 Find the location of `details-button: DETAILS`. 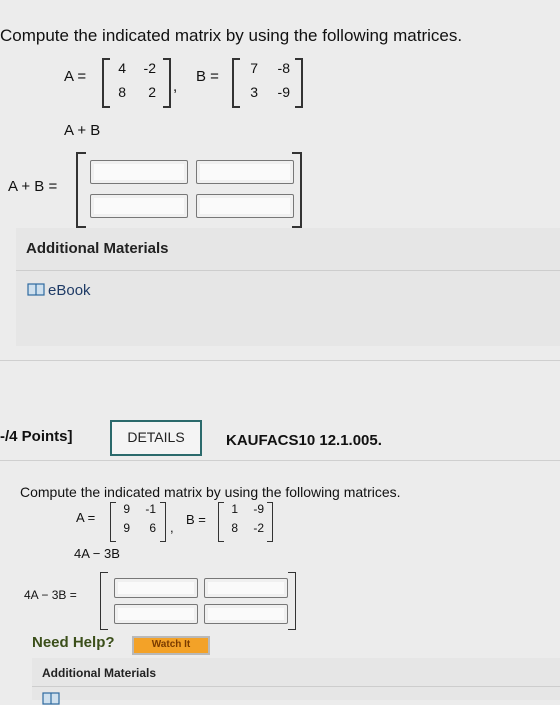

details-button: DETAILS is located at coordinates (156, 438).